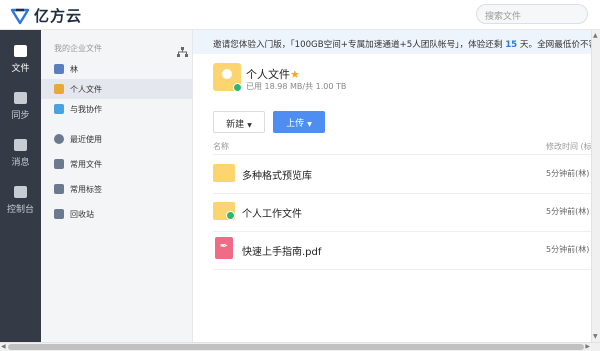 Image resolution: width=600 pixels, height=351 pixels. What do you see at coordinates (20, 60) in the screenshot?
I see `nav-item-files: 文件` at bounding box center [20, 60].